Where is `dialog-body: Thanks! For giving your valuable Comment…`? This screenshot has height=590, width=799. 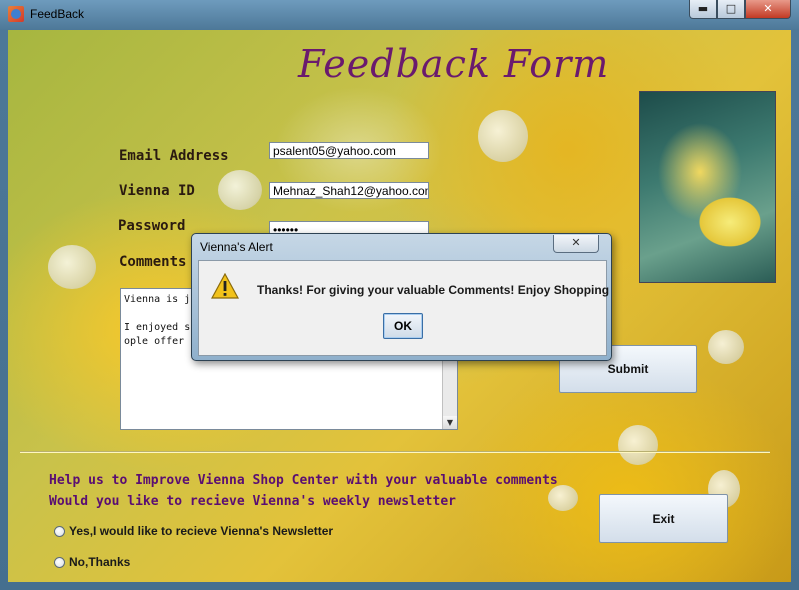 dialog-body: Thanks! For giving your valuable Comment… is located at coordinates (404, 308).